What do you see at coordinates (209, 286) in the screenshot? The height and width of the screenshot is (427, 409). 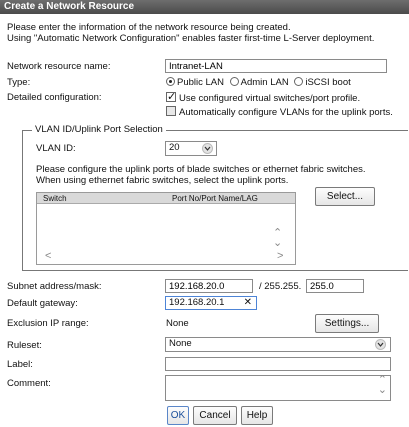 I see `subnet-address-input` at bounding box center [209, 286].